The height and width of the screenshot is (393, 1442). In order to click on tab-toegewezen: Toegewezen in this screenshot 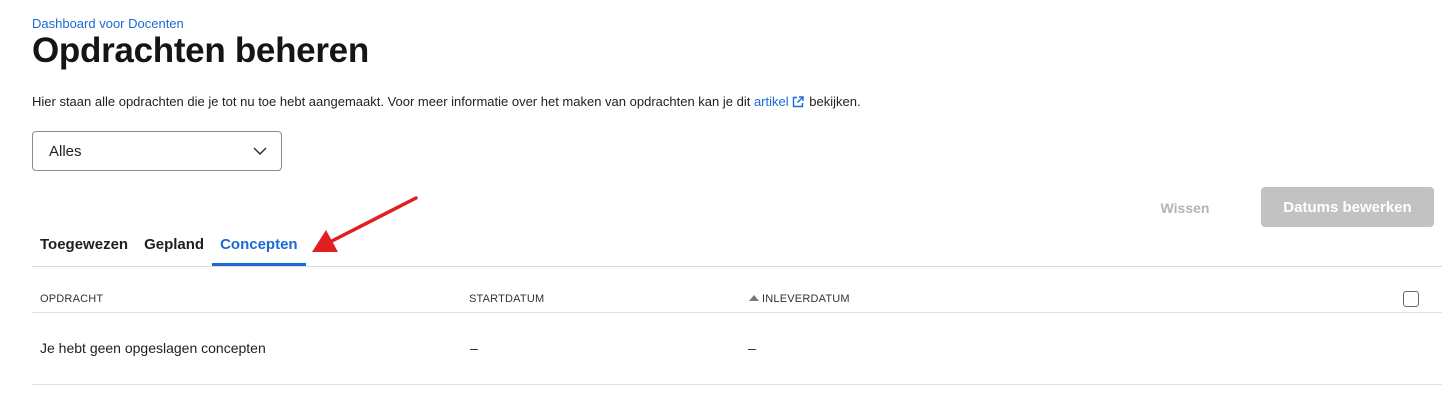, I will do `click(84, 251)`.